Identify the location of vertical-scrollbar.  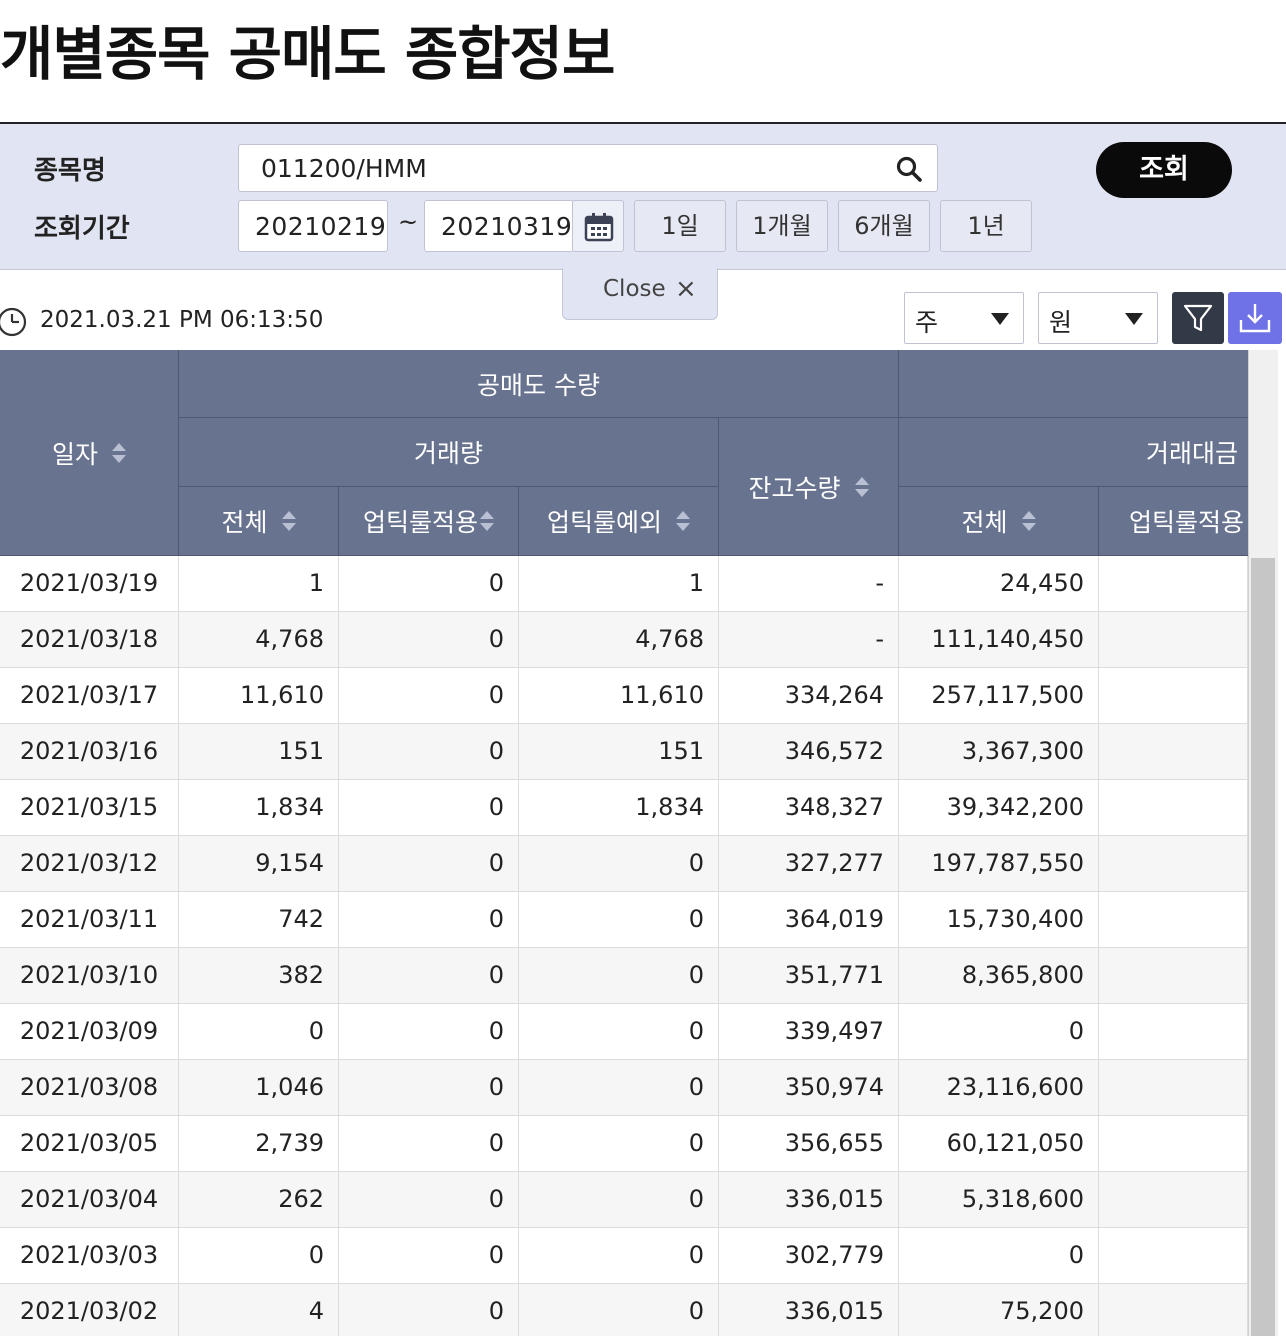
(1263, 843).